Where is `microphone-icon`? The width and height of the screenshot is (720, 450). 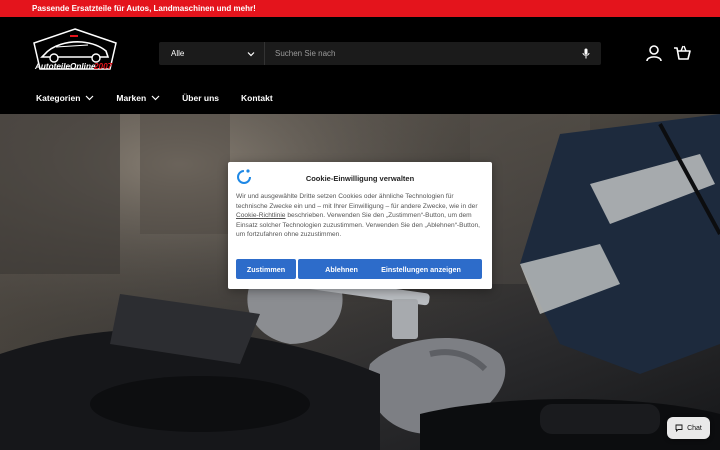 microphone-icon is located at coordinates (586, 53).